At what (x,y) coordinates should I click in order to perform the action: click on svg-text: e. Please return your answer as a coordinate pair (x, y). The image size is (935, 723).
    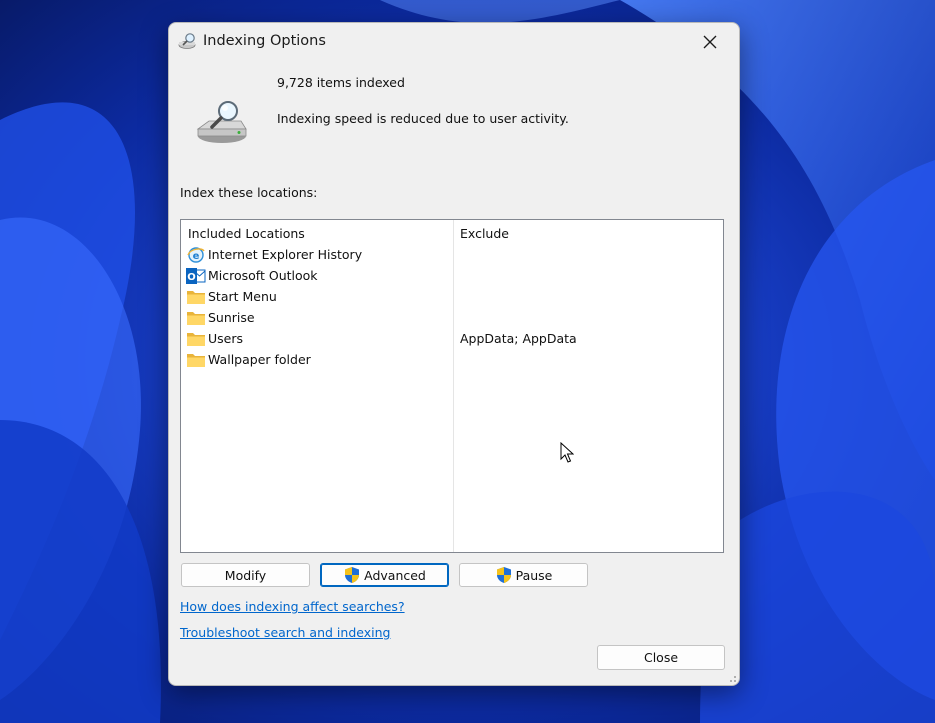
    Looking at the image, I should click on (196, 256).